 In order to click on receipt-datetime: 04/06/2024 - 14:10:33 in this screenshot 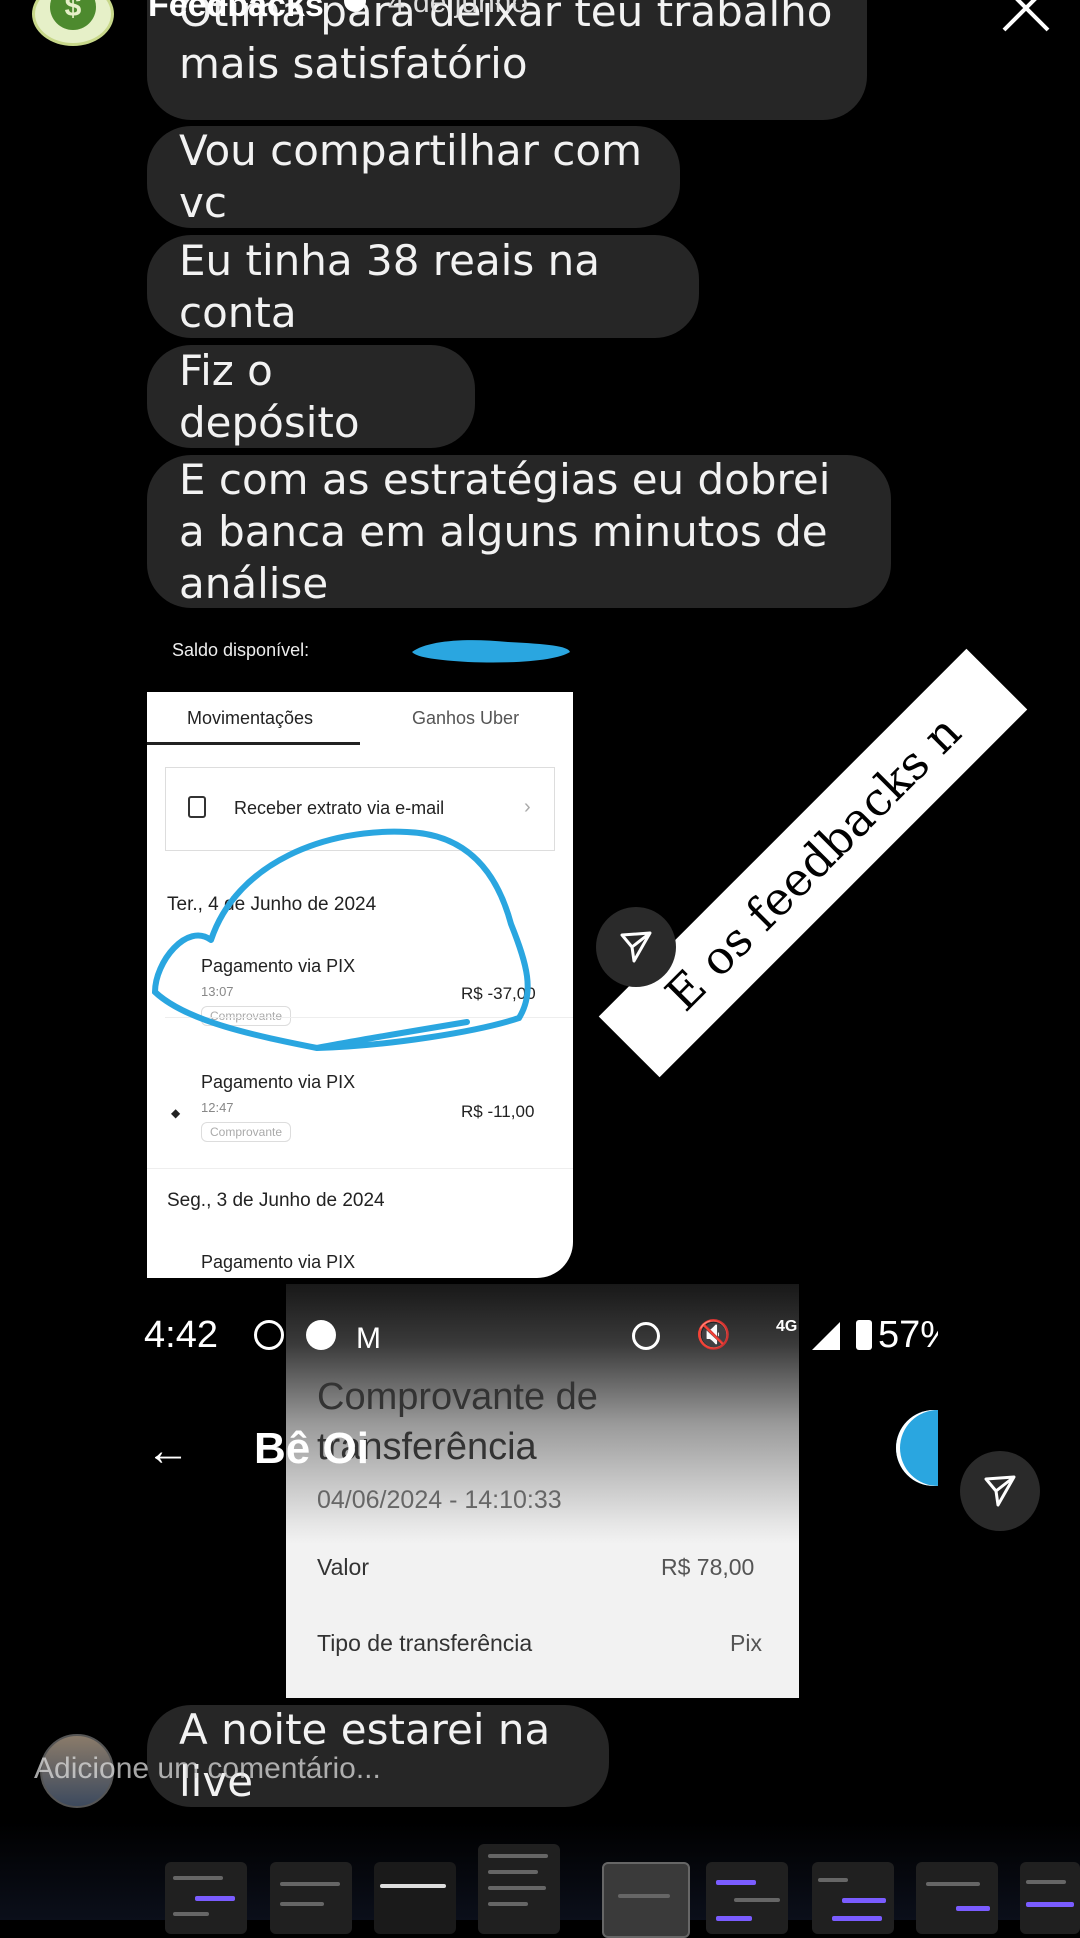, I will do `click(439, 1500)`.